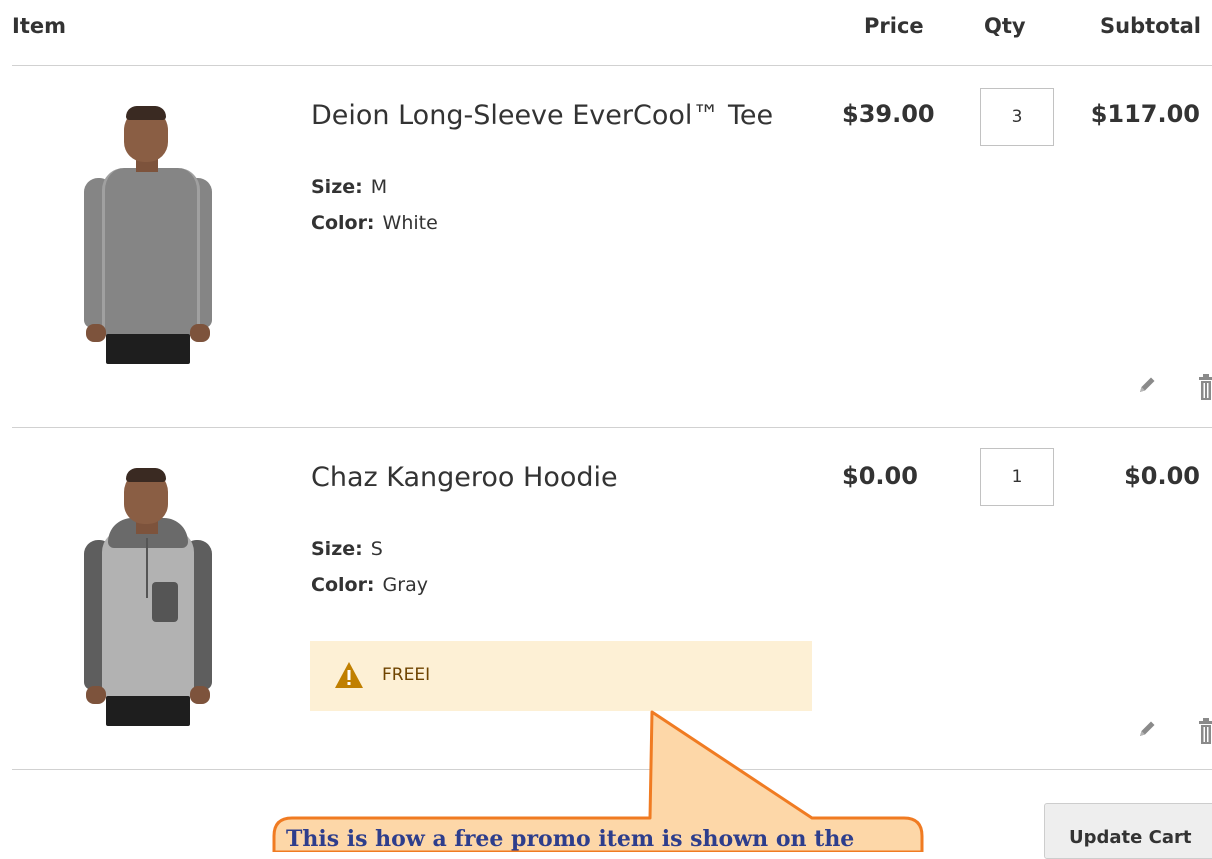 The image size is (1212, 859). I want to click on product-image-tee, so click(148, 235).